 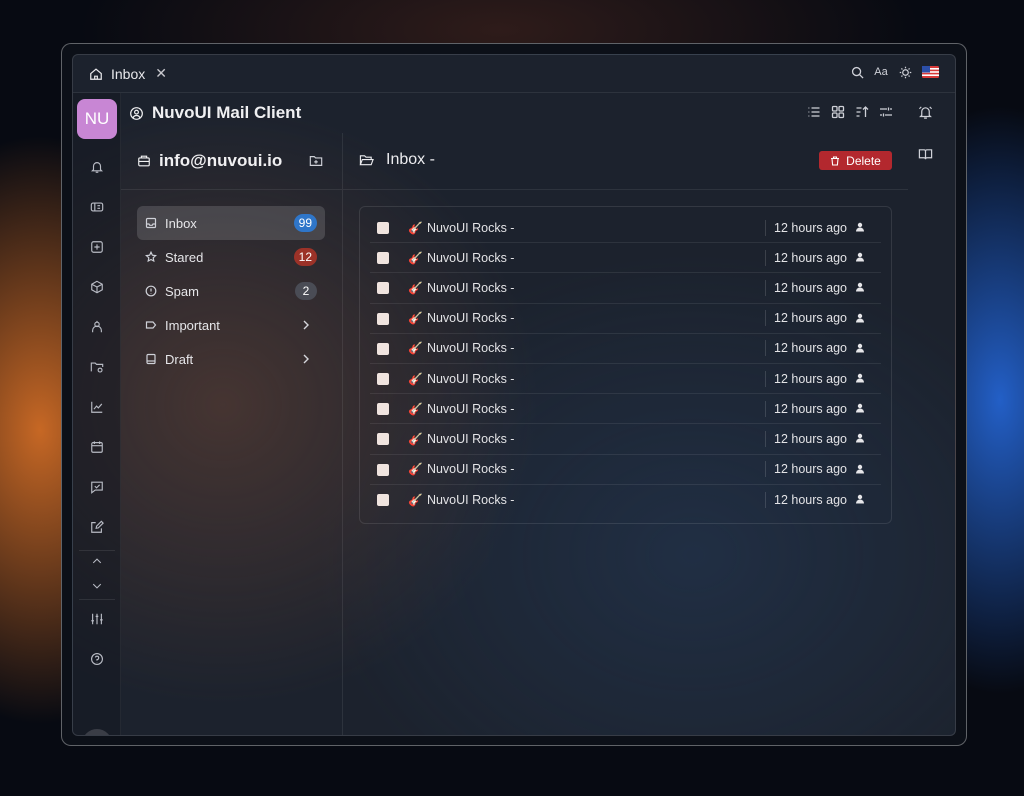 I want to click on folder-title: Inbox -, so click(x=410, y=159).